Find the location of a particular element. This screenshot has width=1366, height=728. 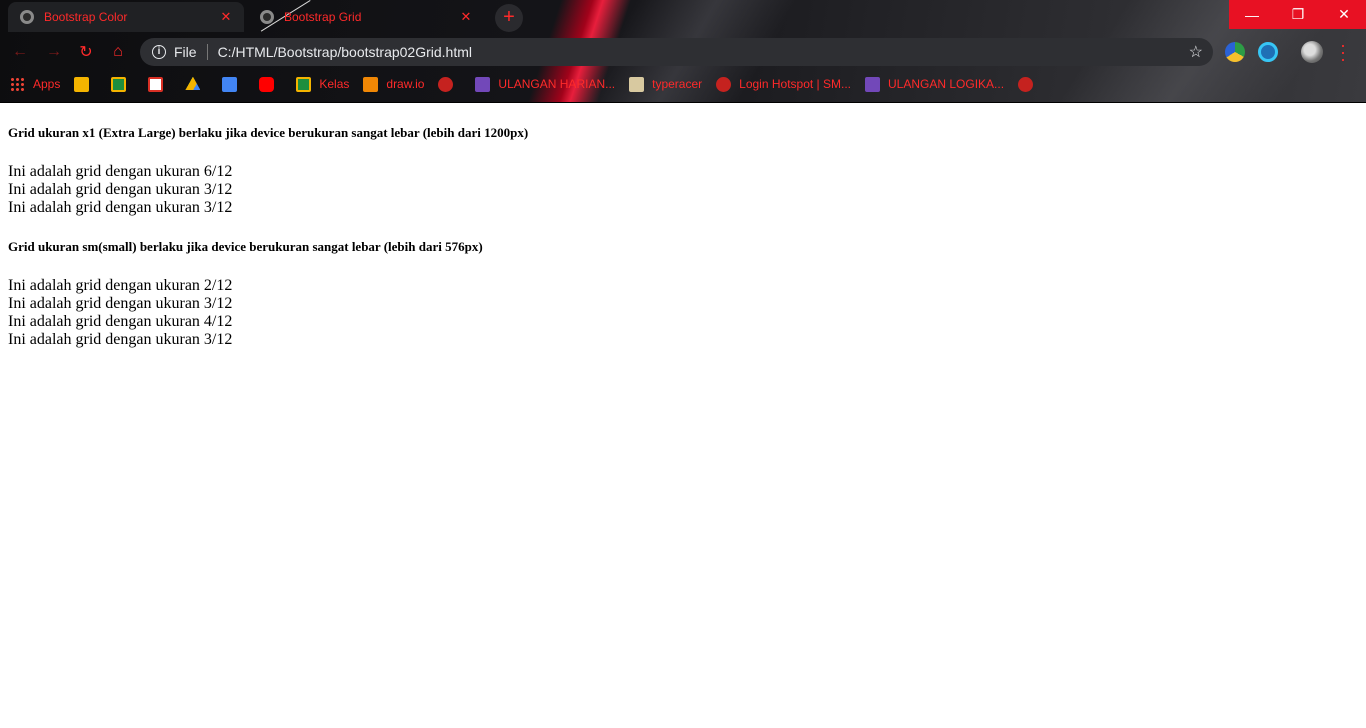

back-button: ← is located at coordinates (20, 52).